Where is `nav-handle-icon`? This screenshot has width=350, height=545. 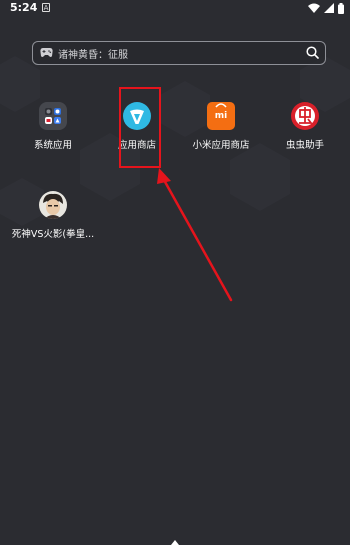 nav-handle-icon is located at coordinates (175, 542).